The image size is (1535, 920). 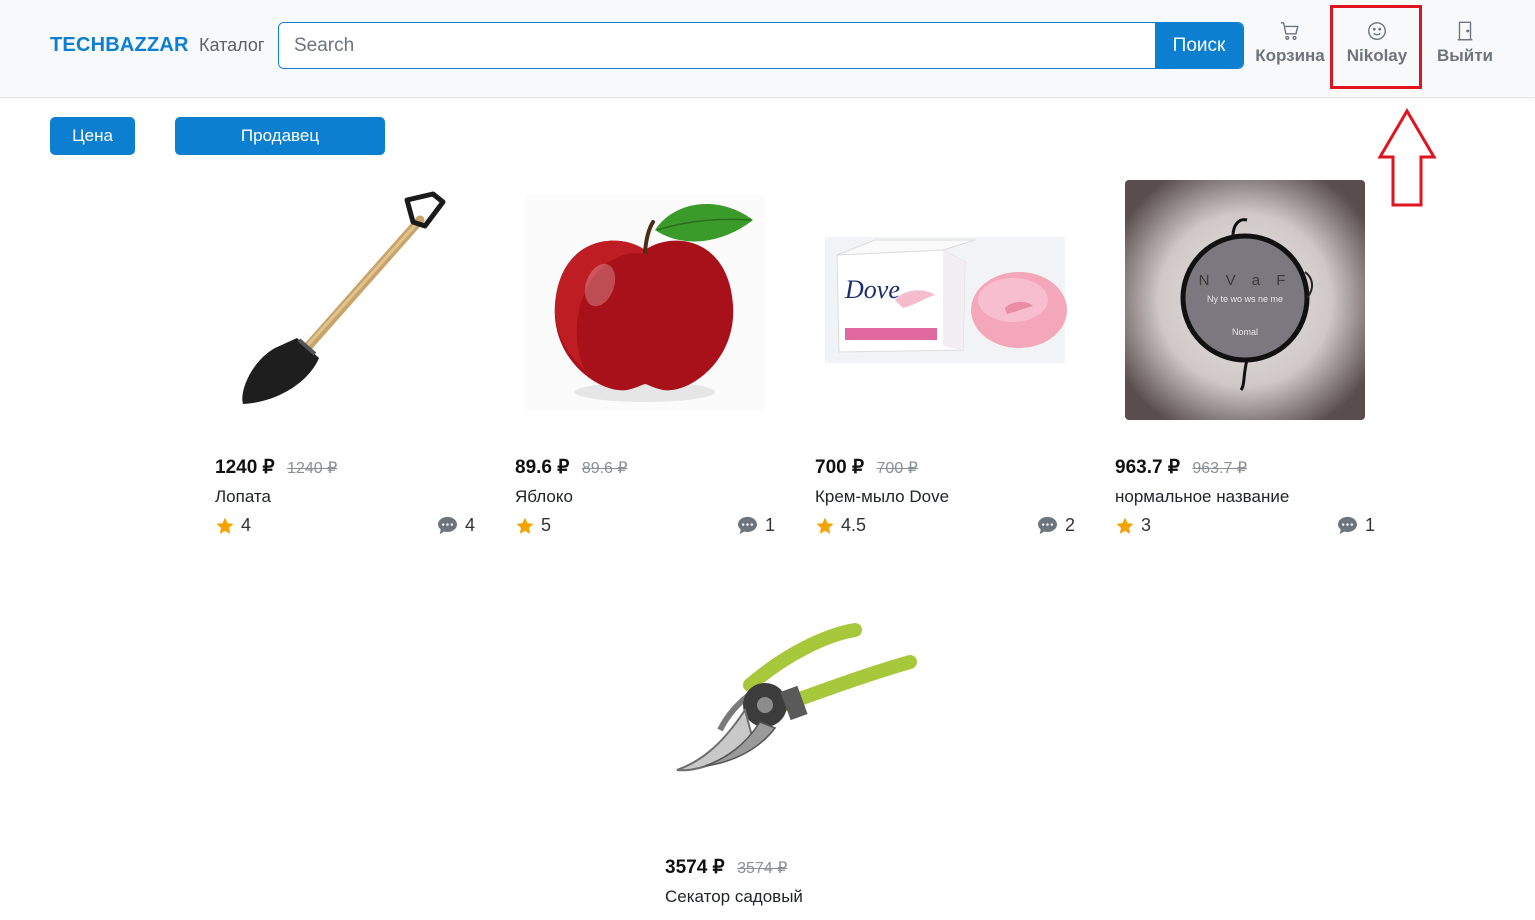 I want to click on product-rating: 4.5, so click(x=840, y=525).